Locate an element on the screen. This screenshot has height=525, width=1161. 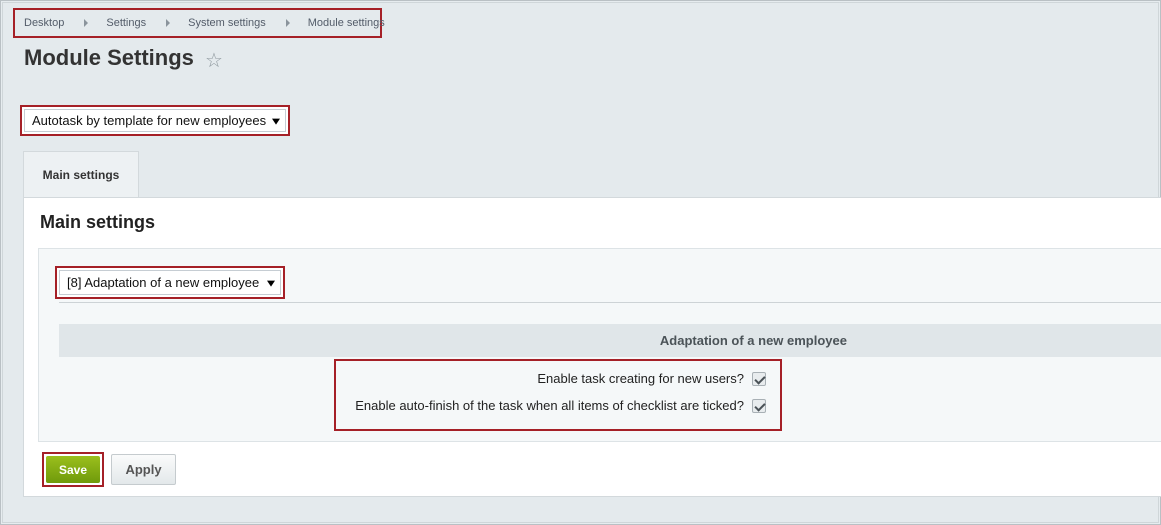
breadcrumb-system-settings: System settings is located at coordinates (227, 23).